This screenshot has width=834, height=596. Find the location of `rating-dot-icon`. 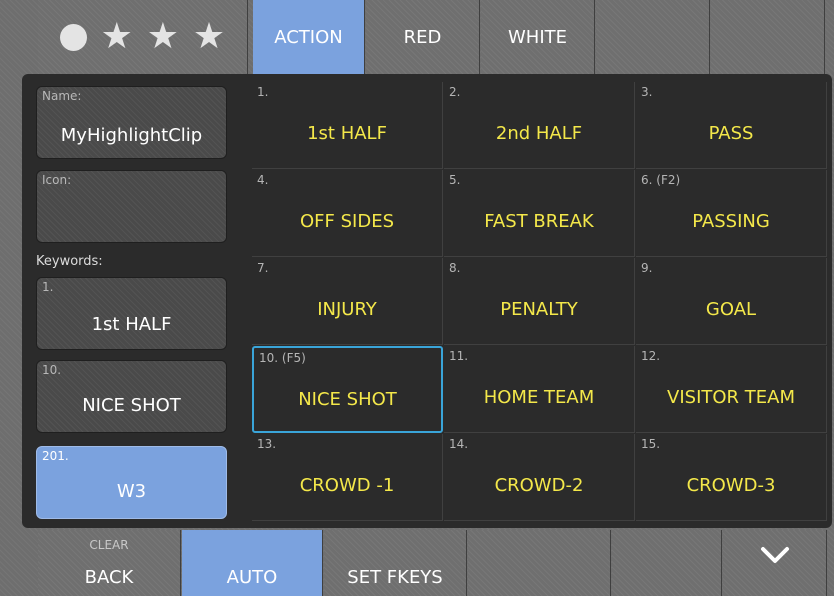

rating-dot-icon is located at coordinates (73, 37).